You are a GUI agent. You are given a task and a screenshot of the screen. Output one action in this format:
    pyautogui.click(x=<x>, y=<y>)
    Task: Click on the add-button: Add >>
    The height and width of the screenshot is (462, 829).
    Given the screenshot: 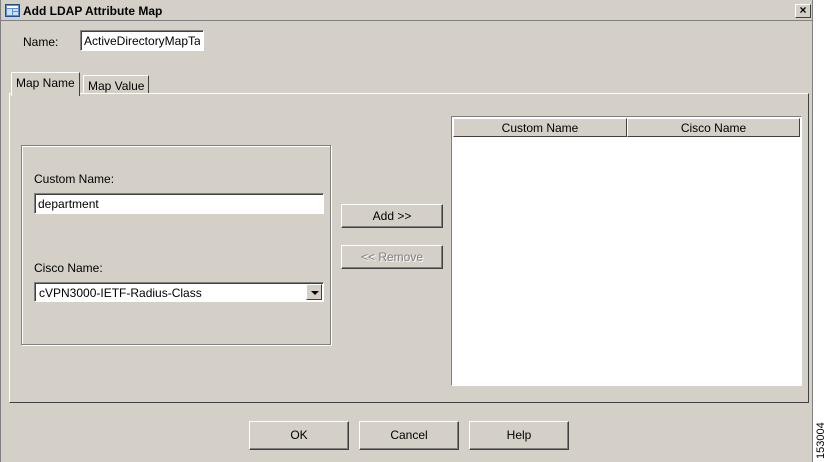 What is the action you would take?
    pyautogui.click(x=392, y=216)
    